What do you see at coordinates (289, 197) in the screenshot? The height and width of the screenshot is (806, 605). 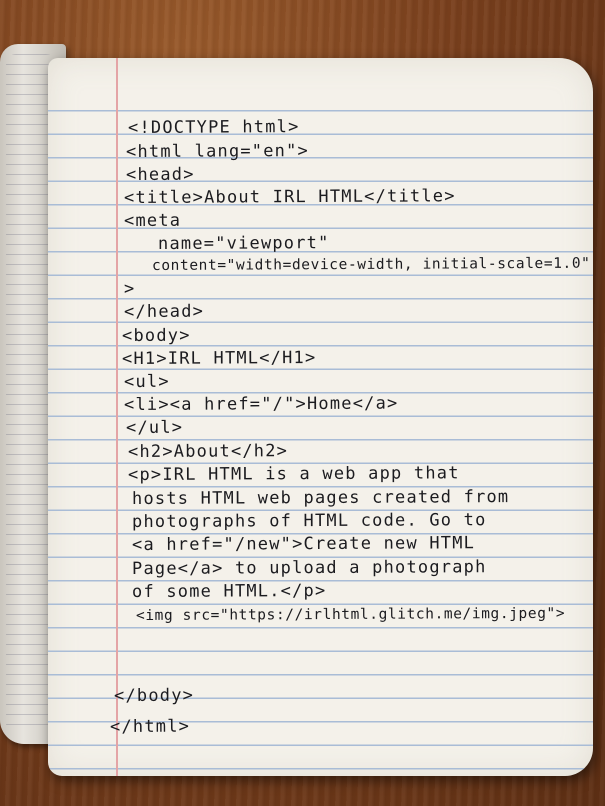 I see `code-line-title: <title>About IRL HTML</title>` at bounding box center [289, 197].